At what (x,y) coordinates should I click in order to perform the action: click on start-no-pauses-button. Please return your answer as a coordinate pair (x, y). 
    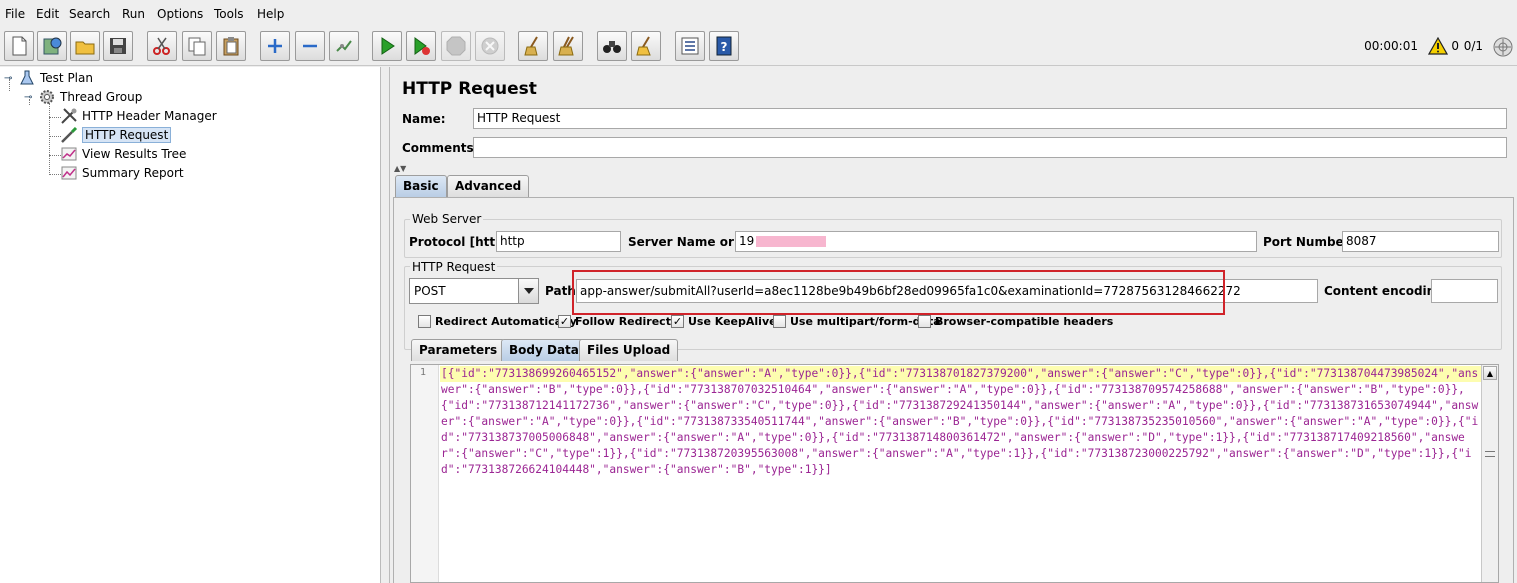
    Looking at the image, I should click on (421, 46).